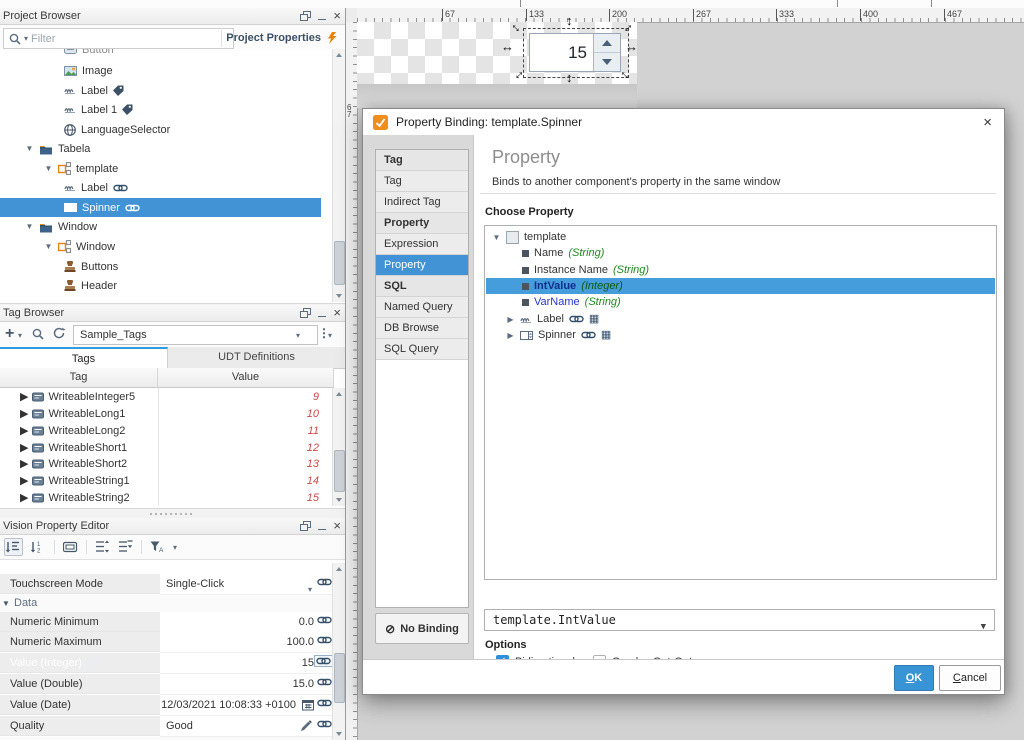  Describe the element at coordinates (914, 678) in the screenshot. I see `ok-button: OK` at that location.